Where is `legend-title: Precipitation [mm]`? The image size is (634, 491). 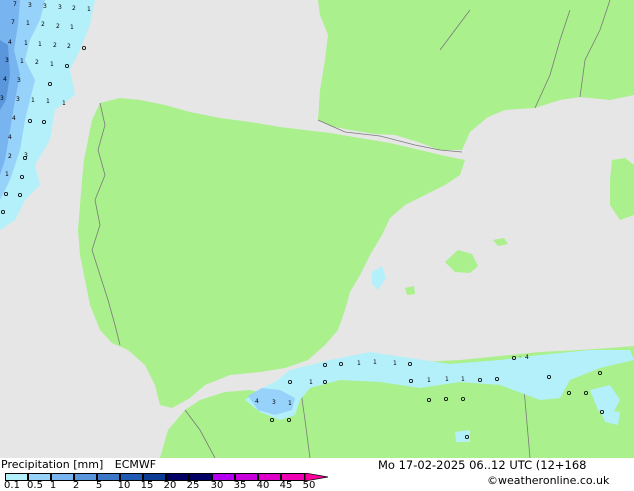 legend-title: Precipitation [mm] is located at coordinates (52, 464).